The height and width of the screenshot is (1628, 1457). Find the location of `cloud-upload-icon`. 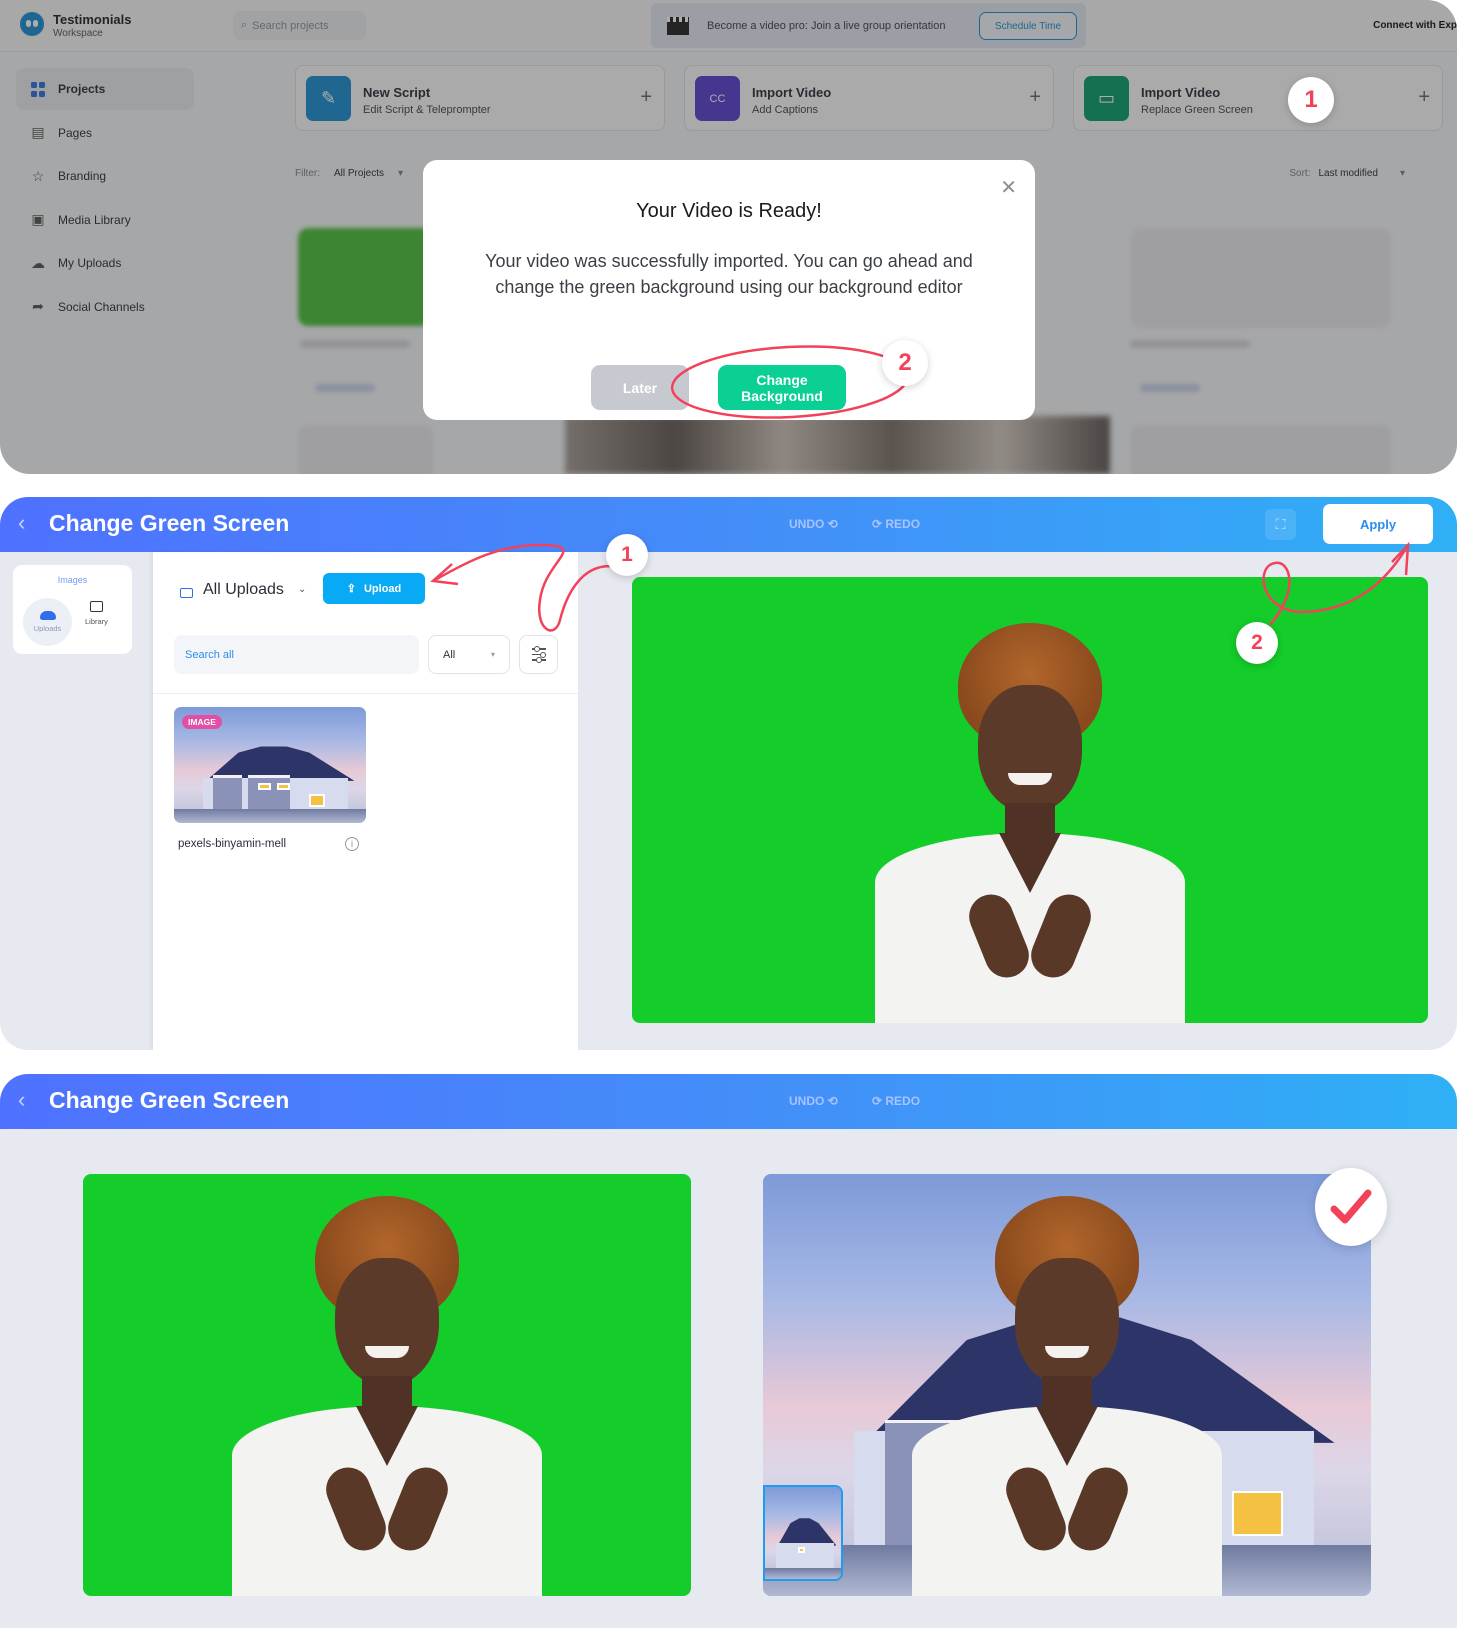

cloud-upload-icon is located at coordinates (47, 615).